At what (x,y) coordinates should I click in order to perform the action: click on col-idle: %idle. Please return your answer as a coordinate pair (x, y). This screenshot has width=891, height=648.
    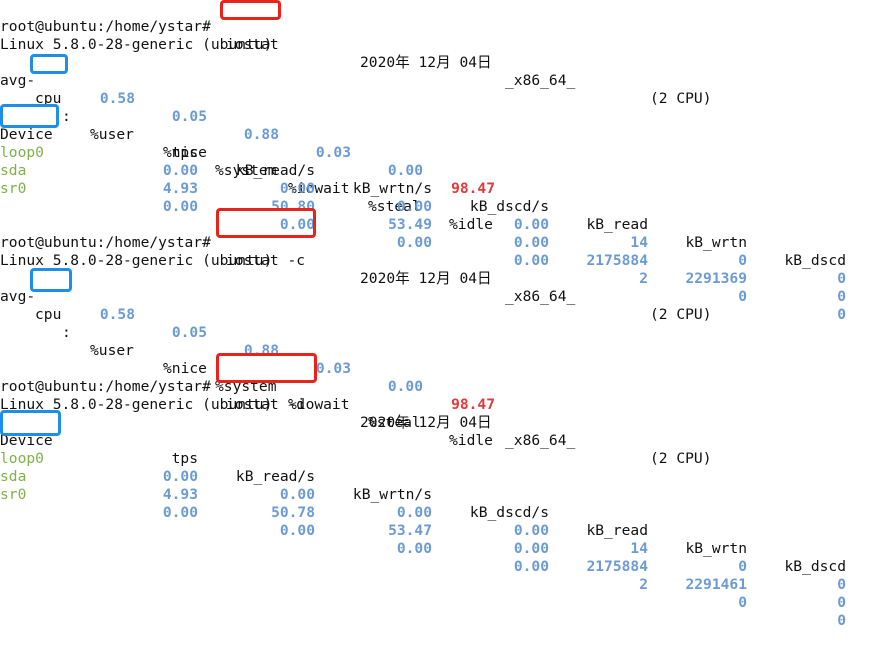
    Looking at the image, I should click on (471, 440).